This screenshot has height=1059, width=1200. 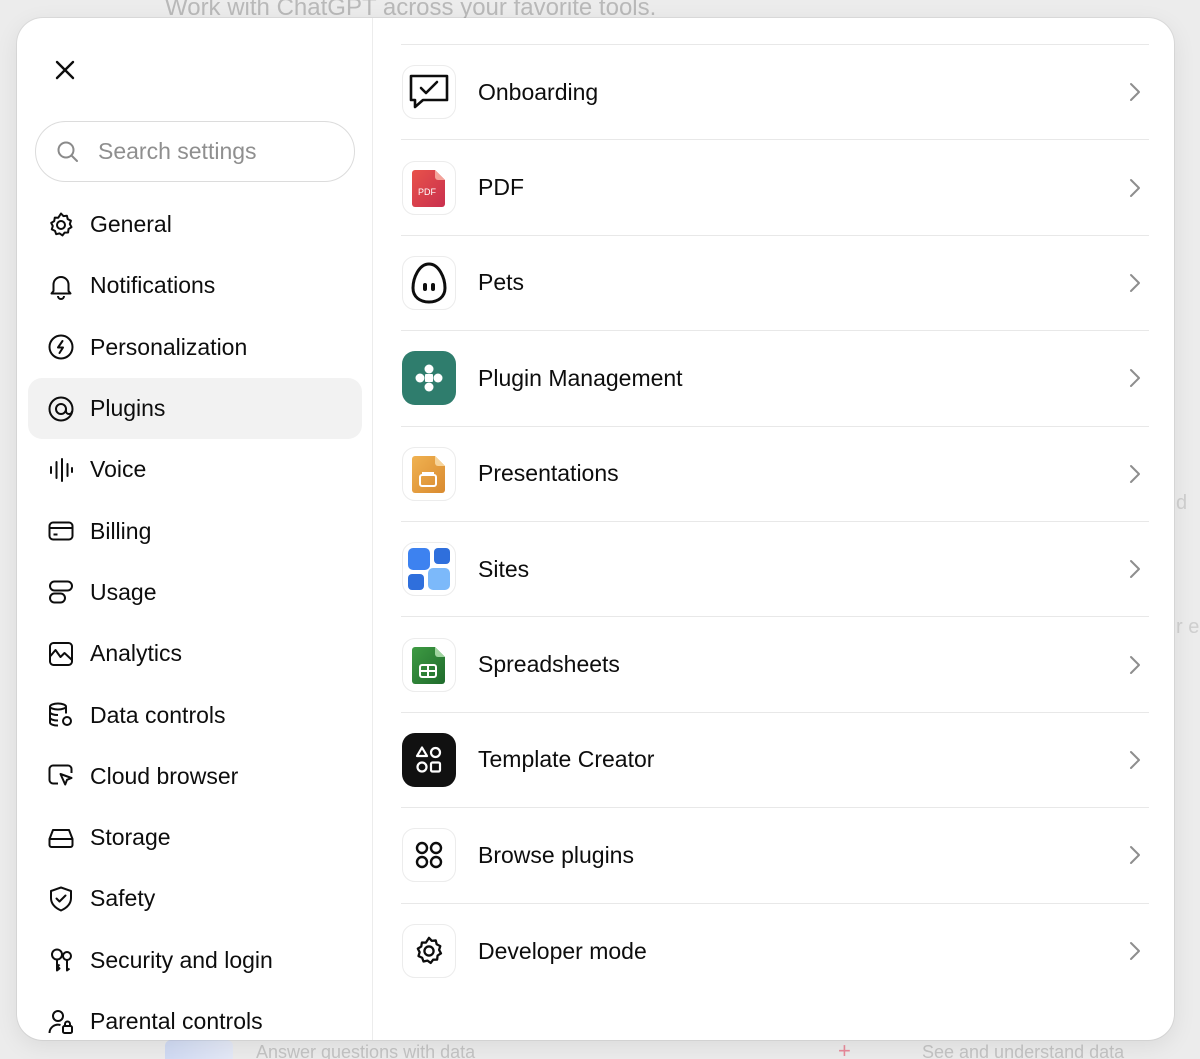 I want to click on shield-icon, so click(x=61, y=899).